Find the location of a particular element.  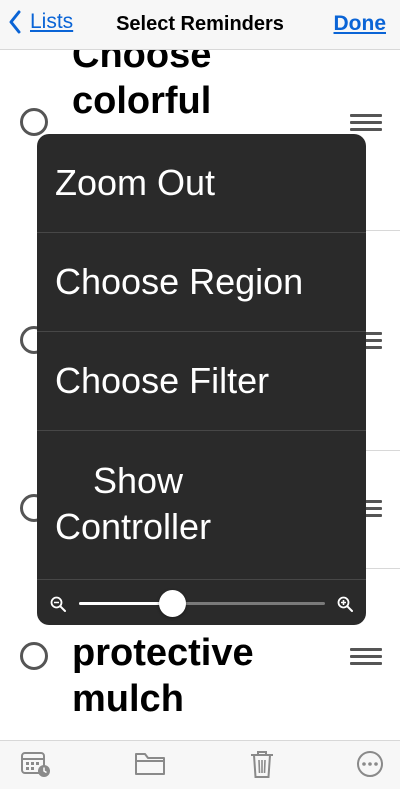

calendar-clock-icon is located at coordinates (36, 764).